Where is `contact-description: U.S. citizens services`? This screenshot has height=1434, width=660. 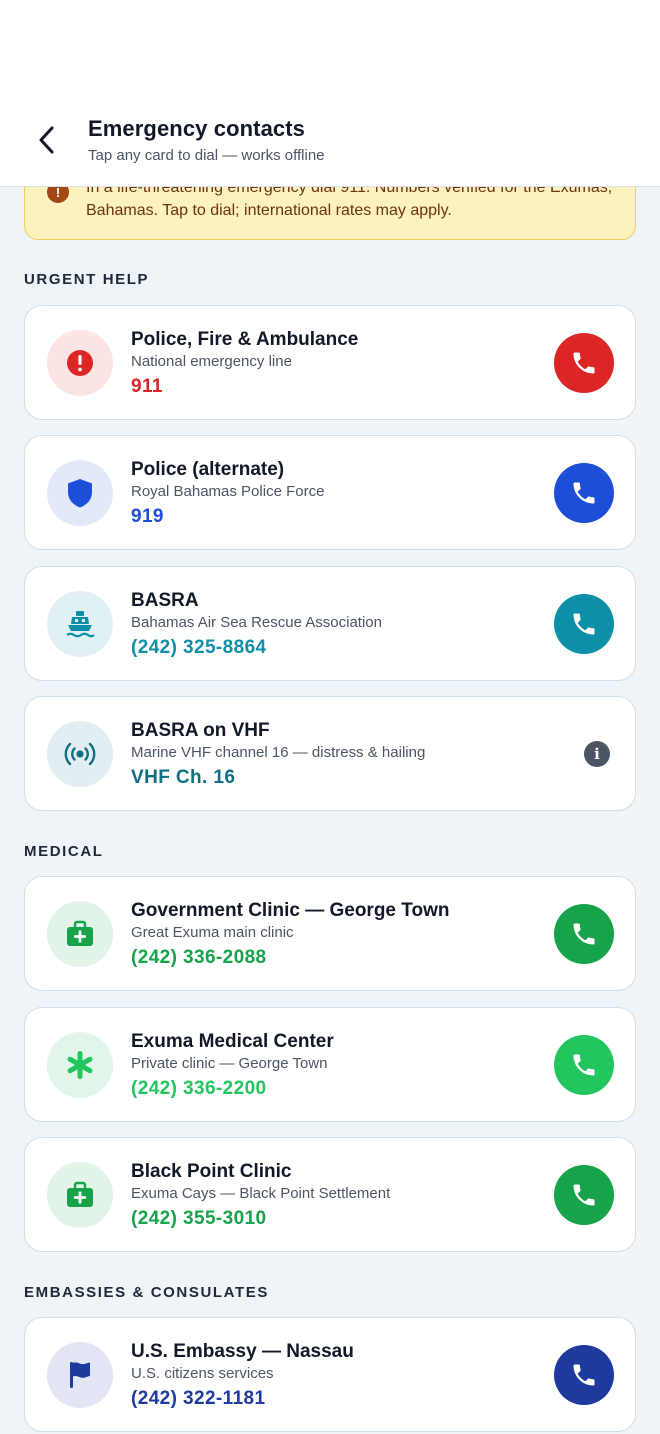
contact-description: U.S. citizens services is located at coordinates (202, 1373).